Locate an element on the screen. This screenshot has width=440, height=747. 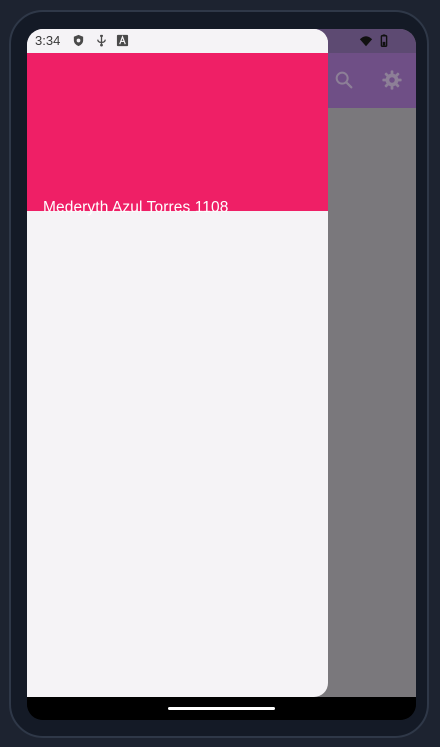
status-bar: 3:34 is located at coordinates (177, 41).